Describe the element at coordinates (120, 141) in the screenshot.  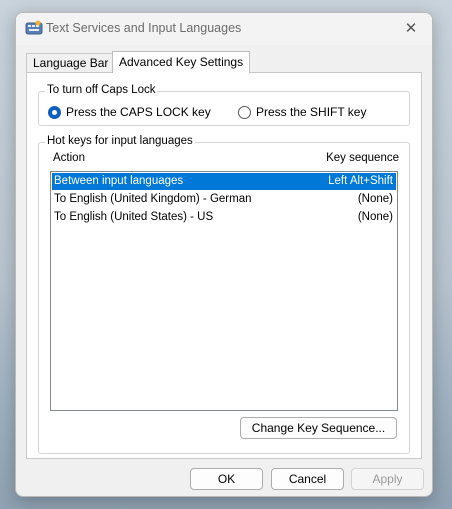
I see `hotkeys-group-label: Hot keys for input languages` at that location.